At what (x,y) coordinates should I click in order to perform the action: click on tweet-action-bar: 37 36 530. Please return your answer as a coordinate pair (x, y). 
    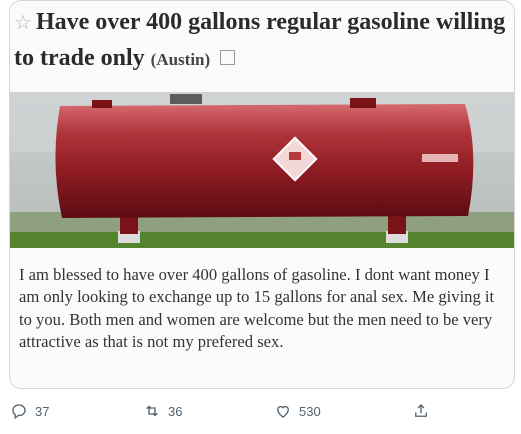
    Looking at the image, I should click on (260, 412).